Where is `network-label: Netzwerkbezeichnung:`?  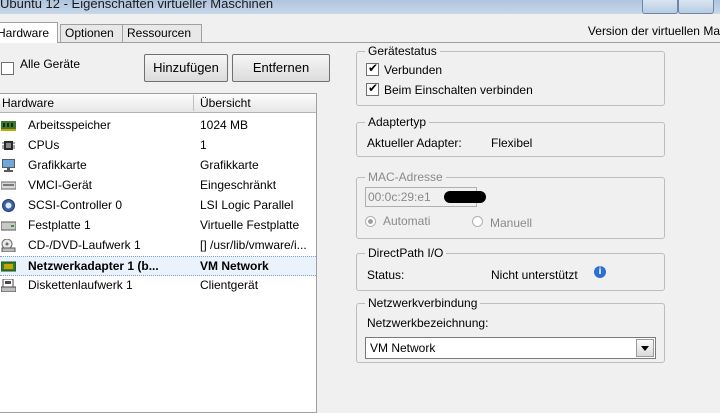 network-label: Netzwerkbezeichnung: is located at coordinates (428, 323).